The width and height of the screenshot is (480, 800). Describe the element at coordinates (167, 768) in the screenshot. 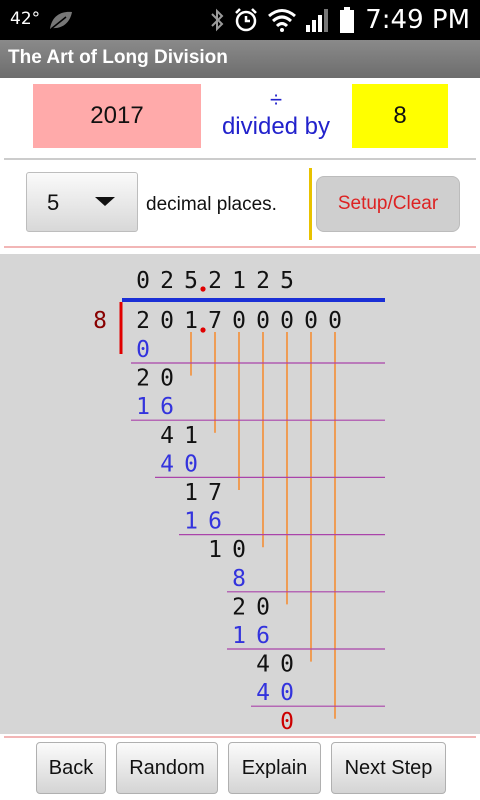

I see `random-button: Random` at that location.